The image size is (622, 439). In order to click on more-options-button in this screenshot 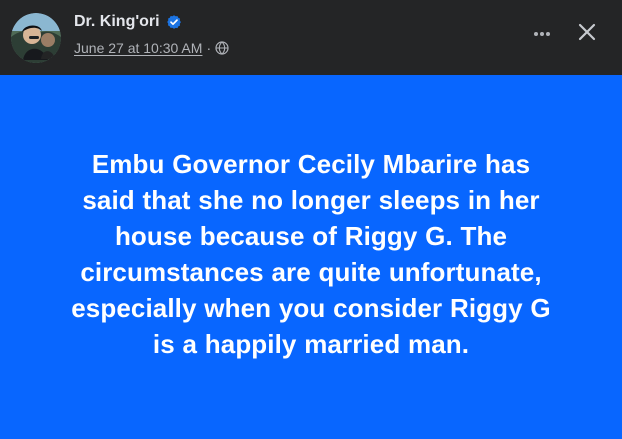, I will do `click(542, 36)`.